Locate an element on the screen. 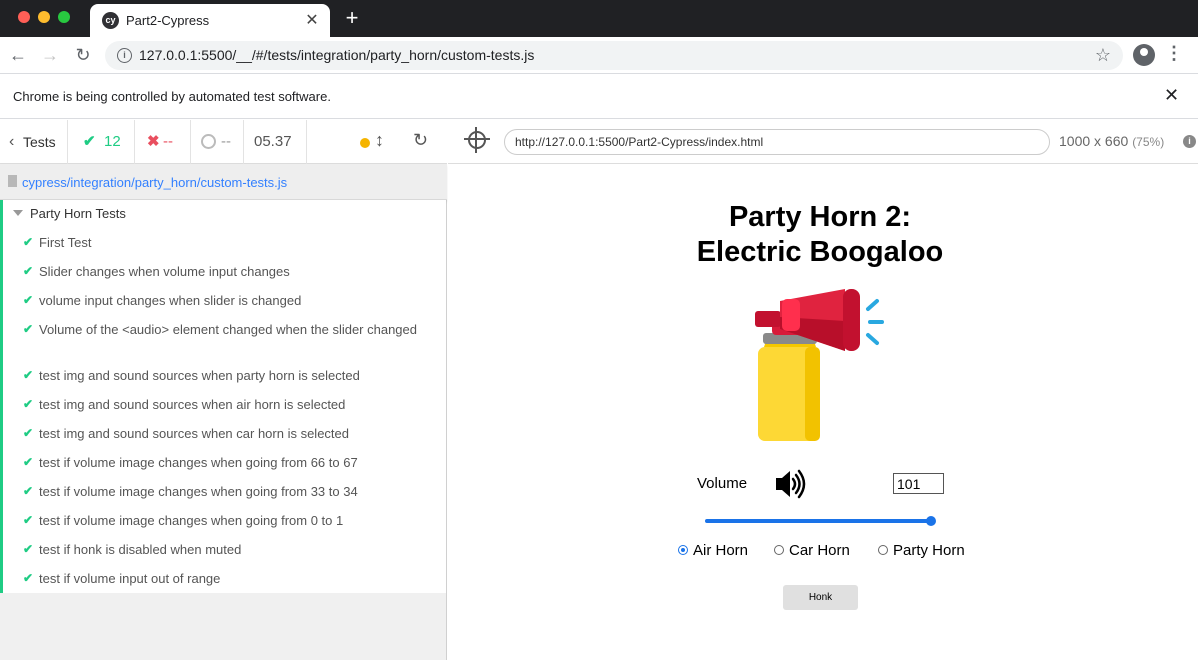 This screenshot has width=1198, height=660. reload-icon: ↻ is located at coordinates (83, 55).